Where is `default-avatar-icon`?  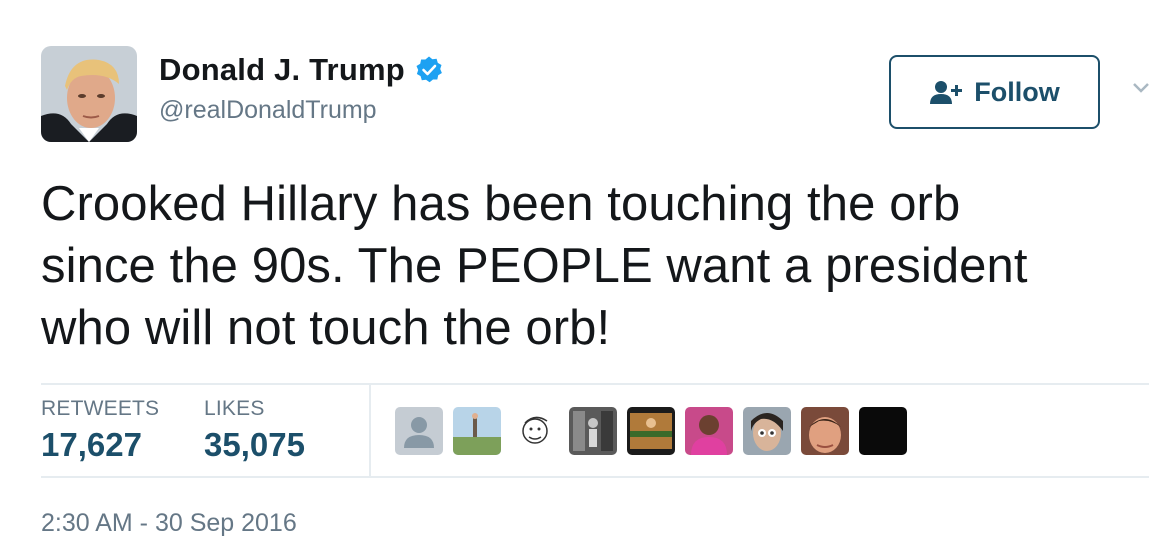 default-avatar-icon is located at coordinates (419, 431).